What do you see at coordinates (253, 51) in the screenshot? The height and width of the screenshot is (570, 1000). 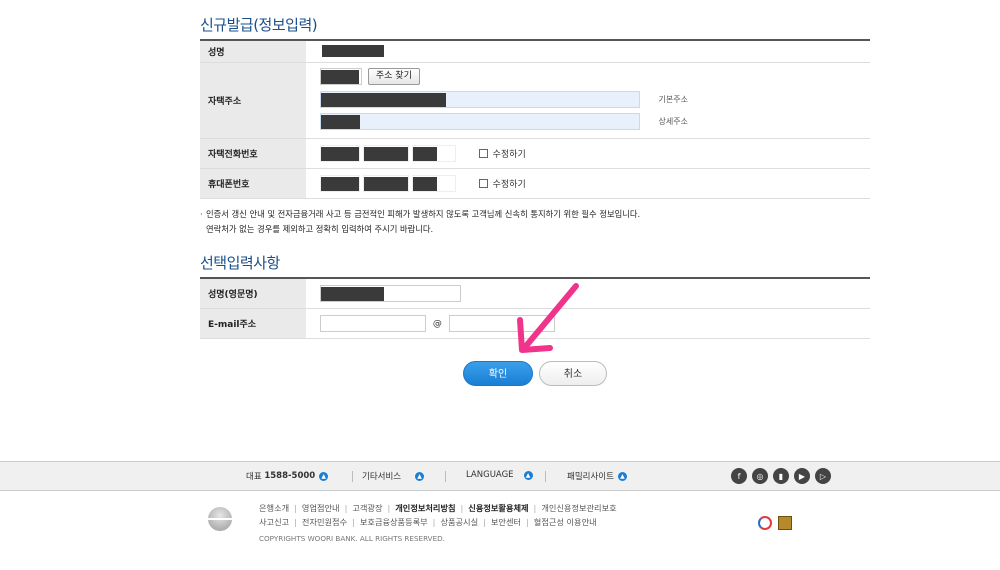 I see `name-label: 성명` at bounding box center [253, 51].